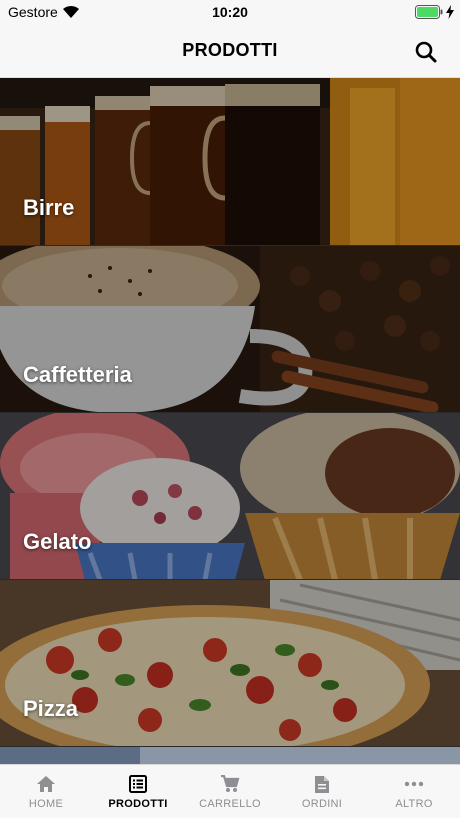  I want to click on tab-carrello: CARRELLO, so click(230, 791).